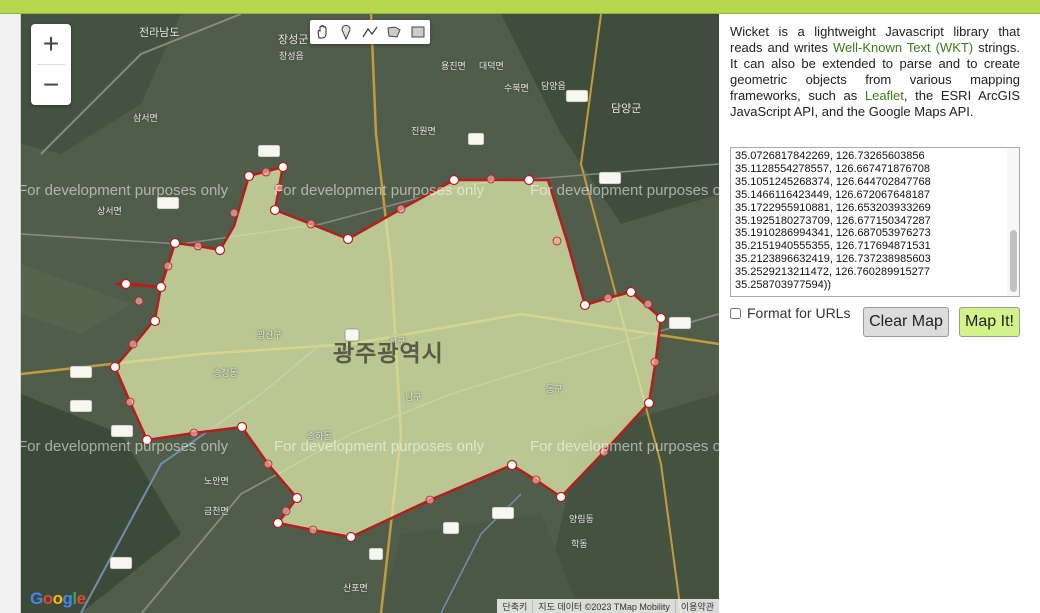 The width and height of the screenshot is (1040, 613). What do you see at coordinates (903, 47) in the screenshot?
I see `wkt-link: Well-Known Text (WKT)` at bounding box center [903, 47].